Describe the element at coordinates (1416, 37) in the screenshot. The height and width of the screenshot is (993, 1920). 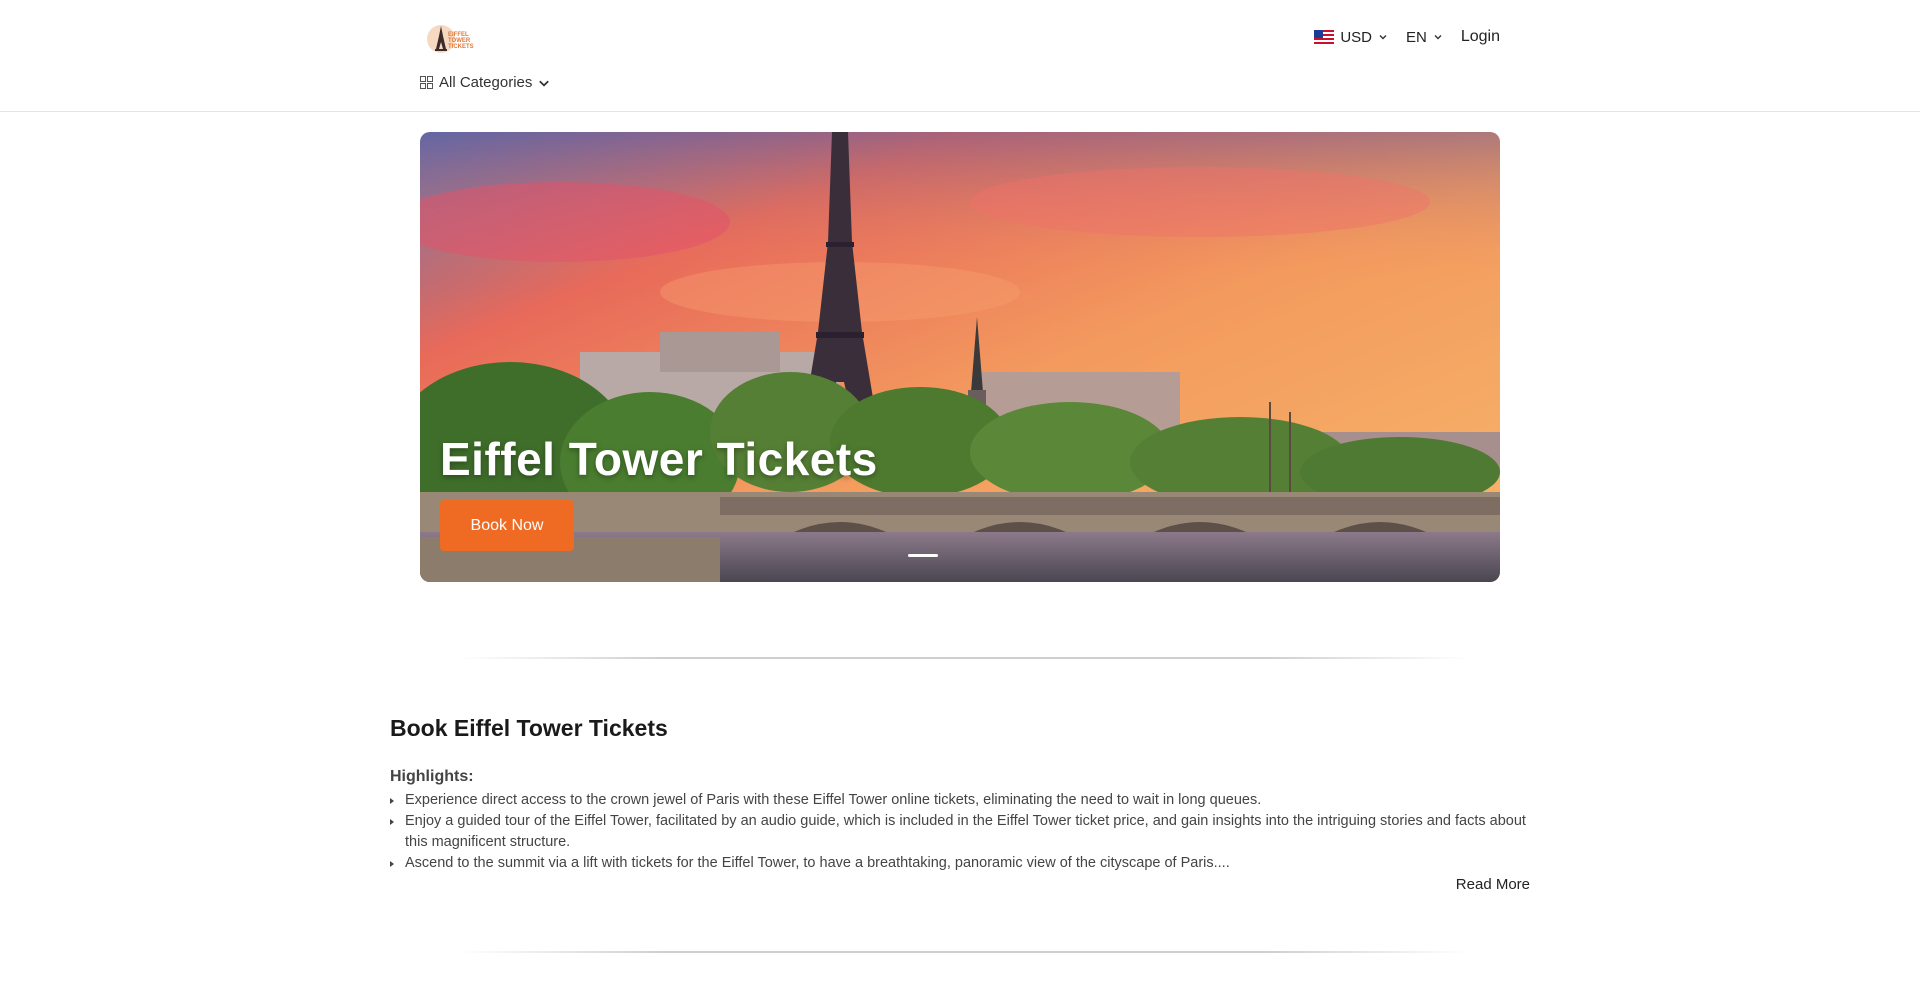
I see `language-label: EN` at that location.